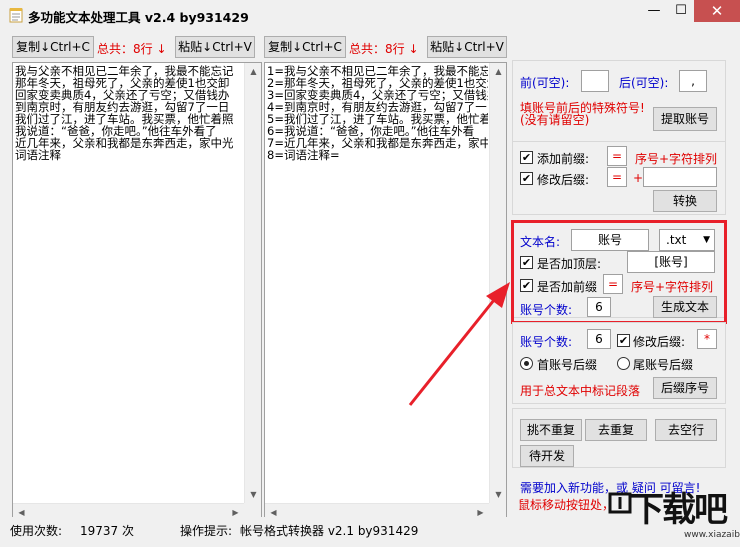 The image size is (740, 547). Describe the element at coordinates (132, 49) in the screenshot. I see `left-total-count: 总共：8行 ↓` at that location.